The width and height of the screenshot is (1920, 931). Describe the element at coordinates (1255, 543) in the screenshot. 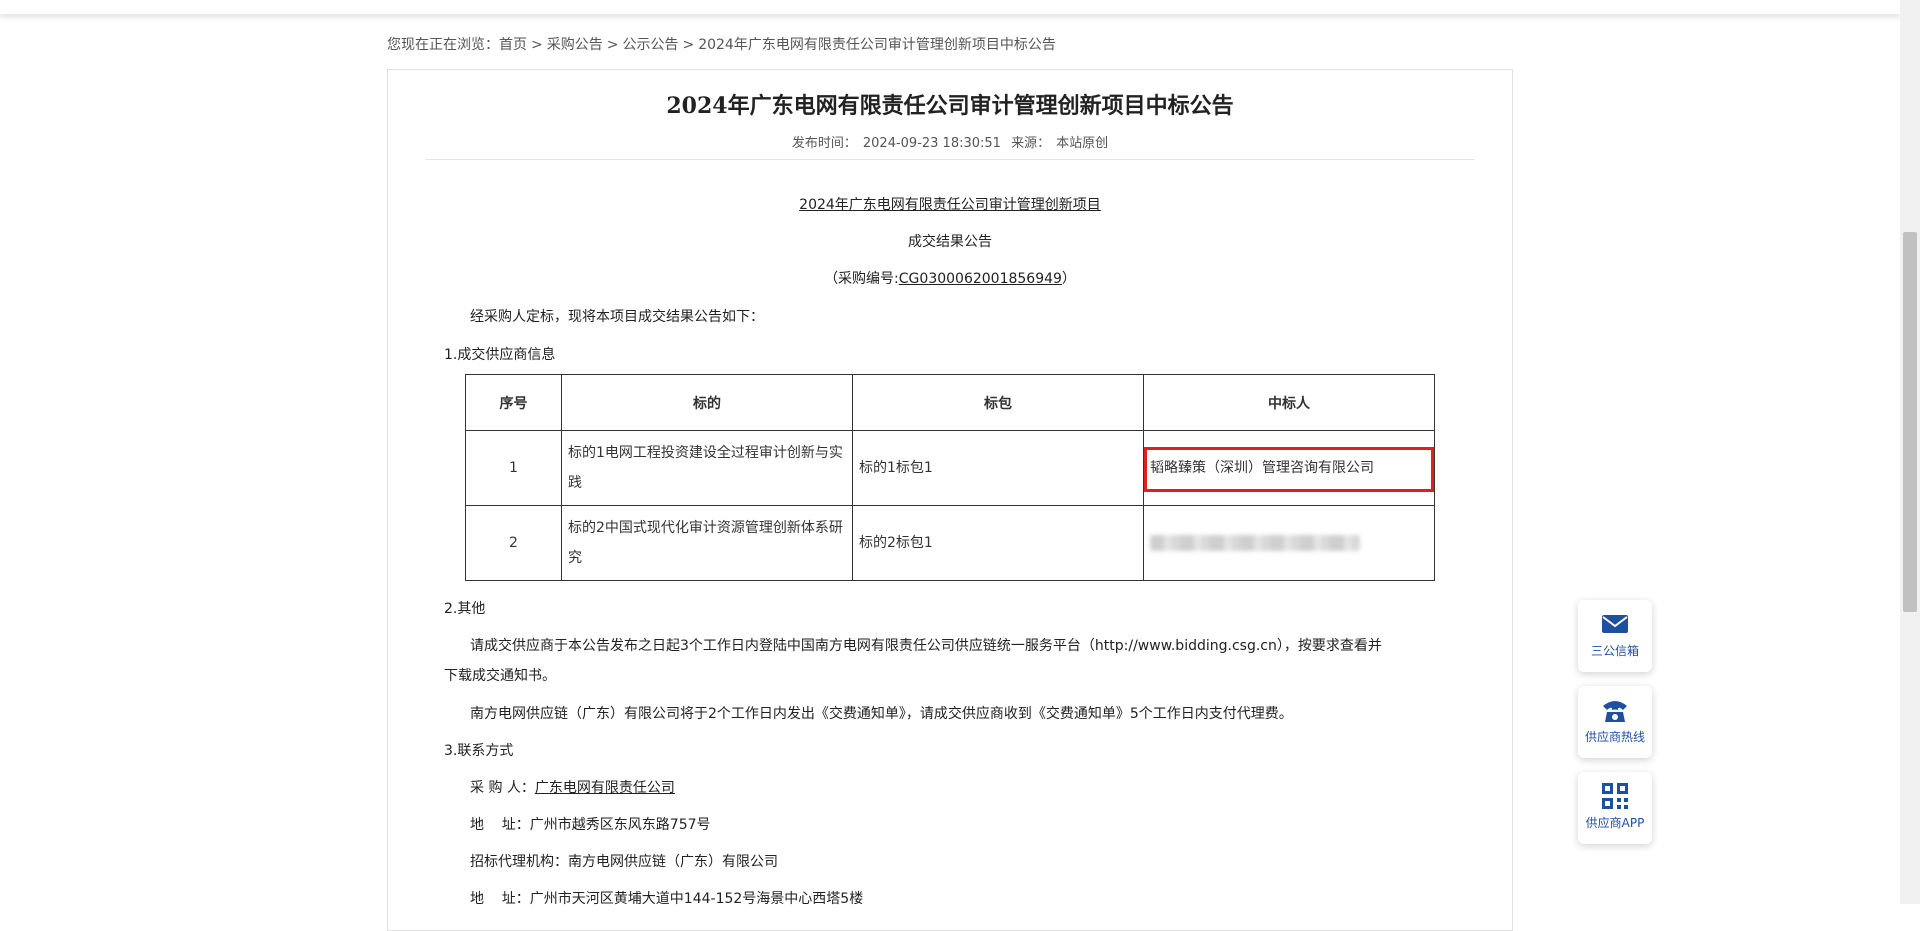

I see `redacted-blur` at that location.